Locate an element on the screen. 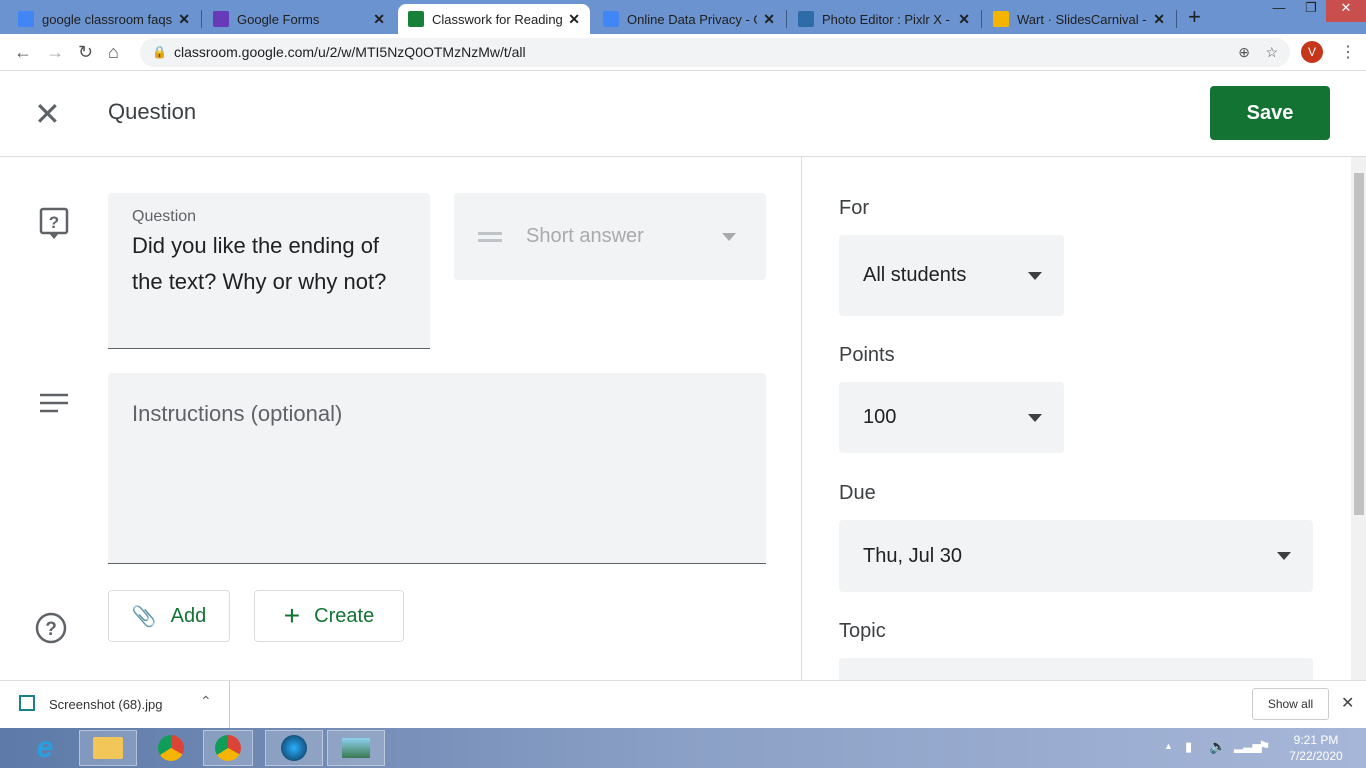 This screenshot has height=768, width=1366. restore-button: ❐ is located at coordinates (1311, 11).